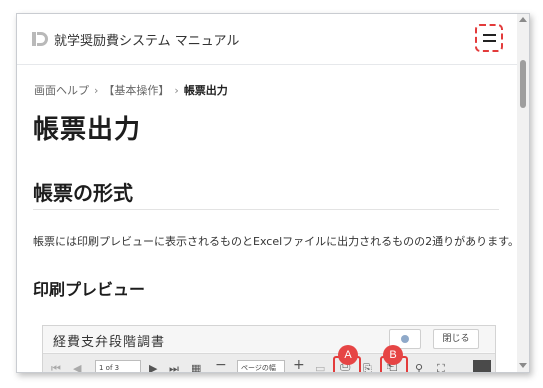  Describe the element at coordinates (523, 365) in the screenshot. I see `scroll-down-icon` at that location.